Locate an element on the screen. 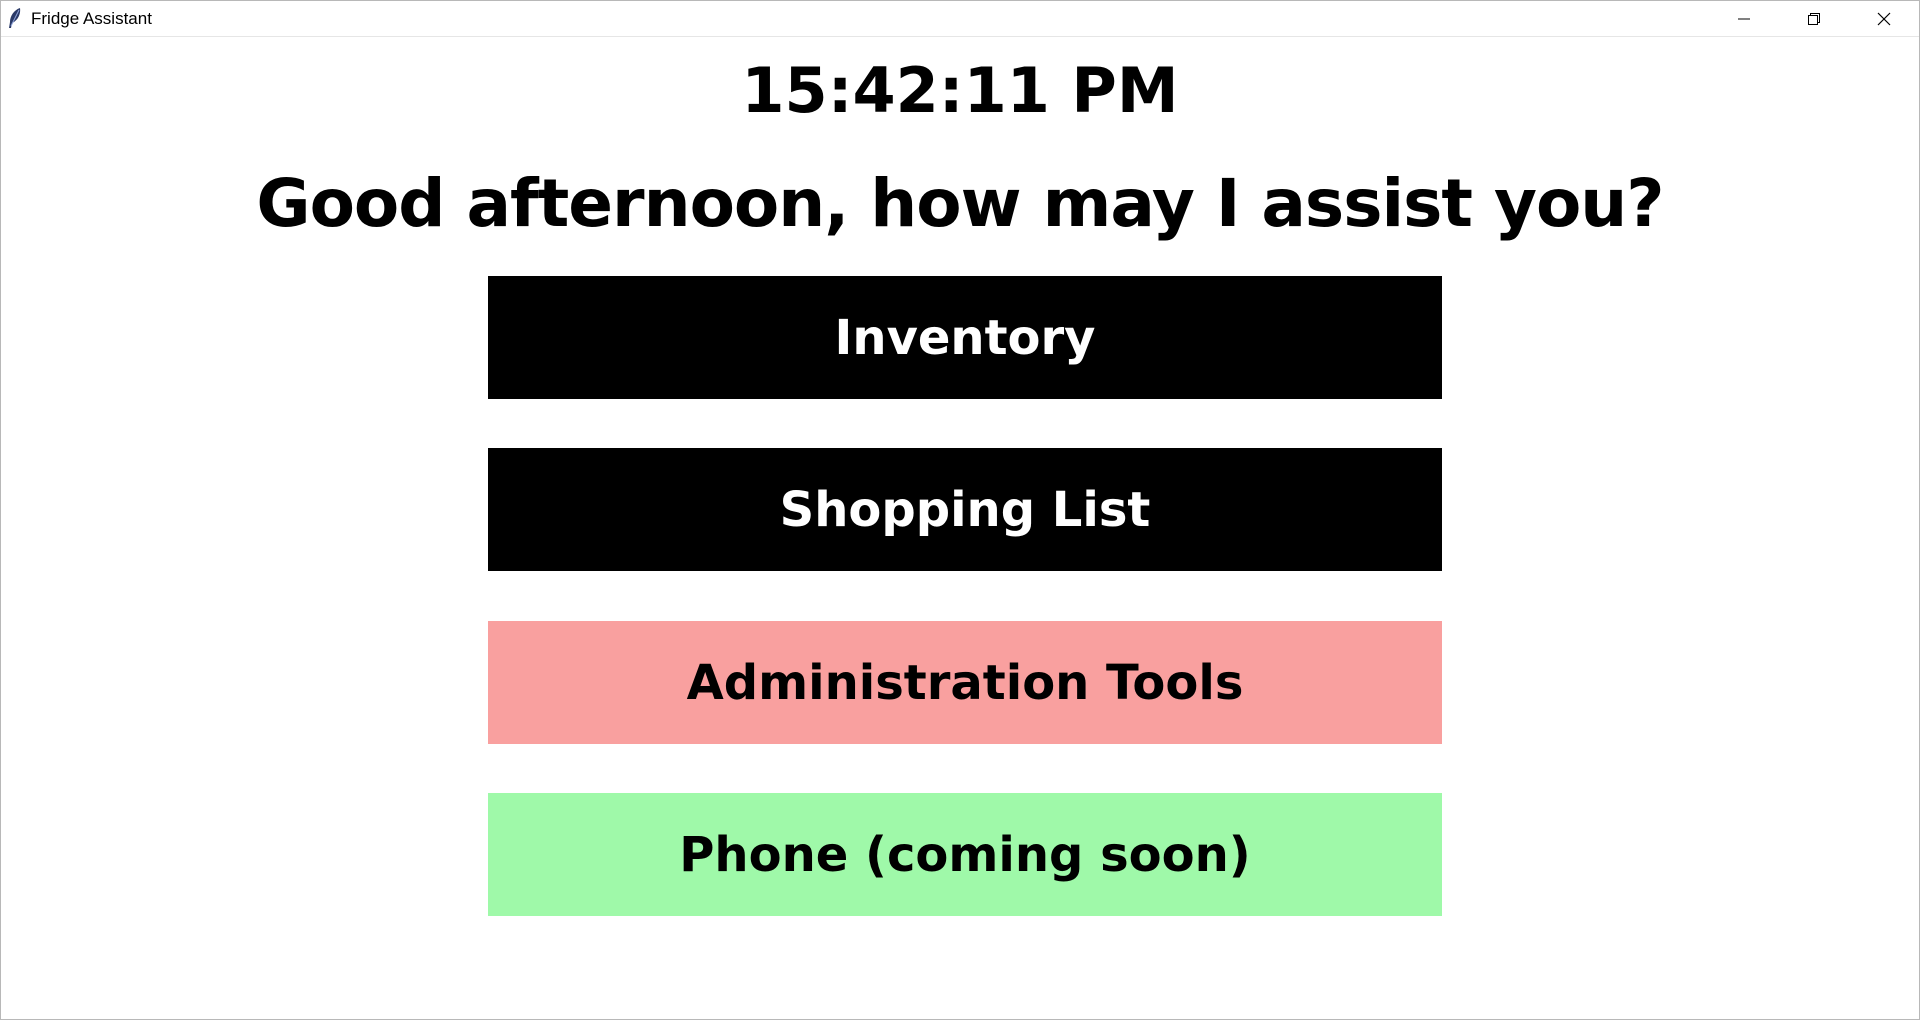  close-button is located at coordinates (1884, 18).